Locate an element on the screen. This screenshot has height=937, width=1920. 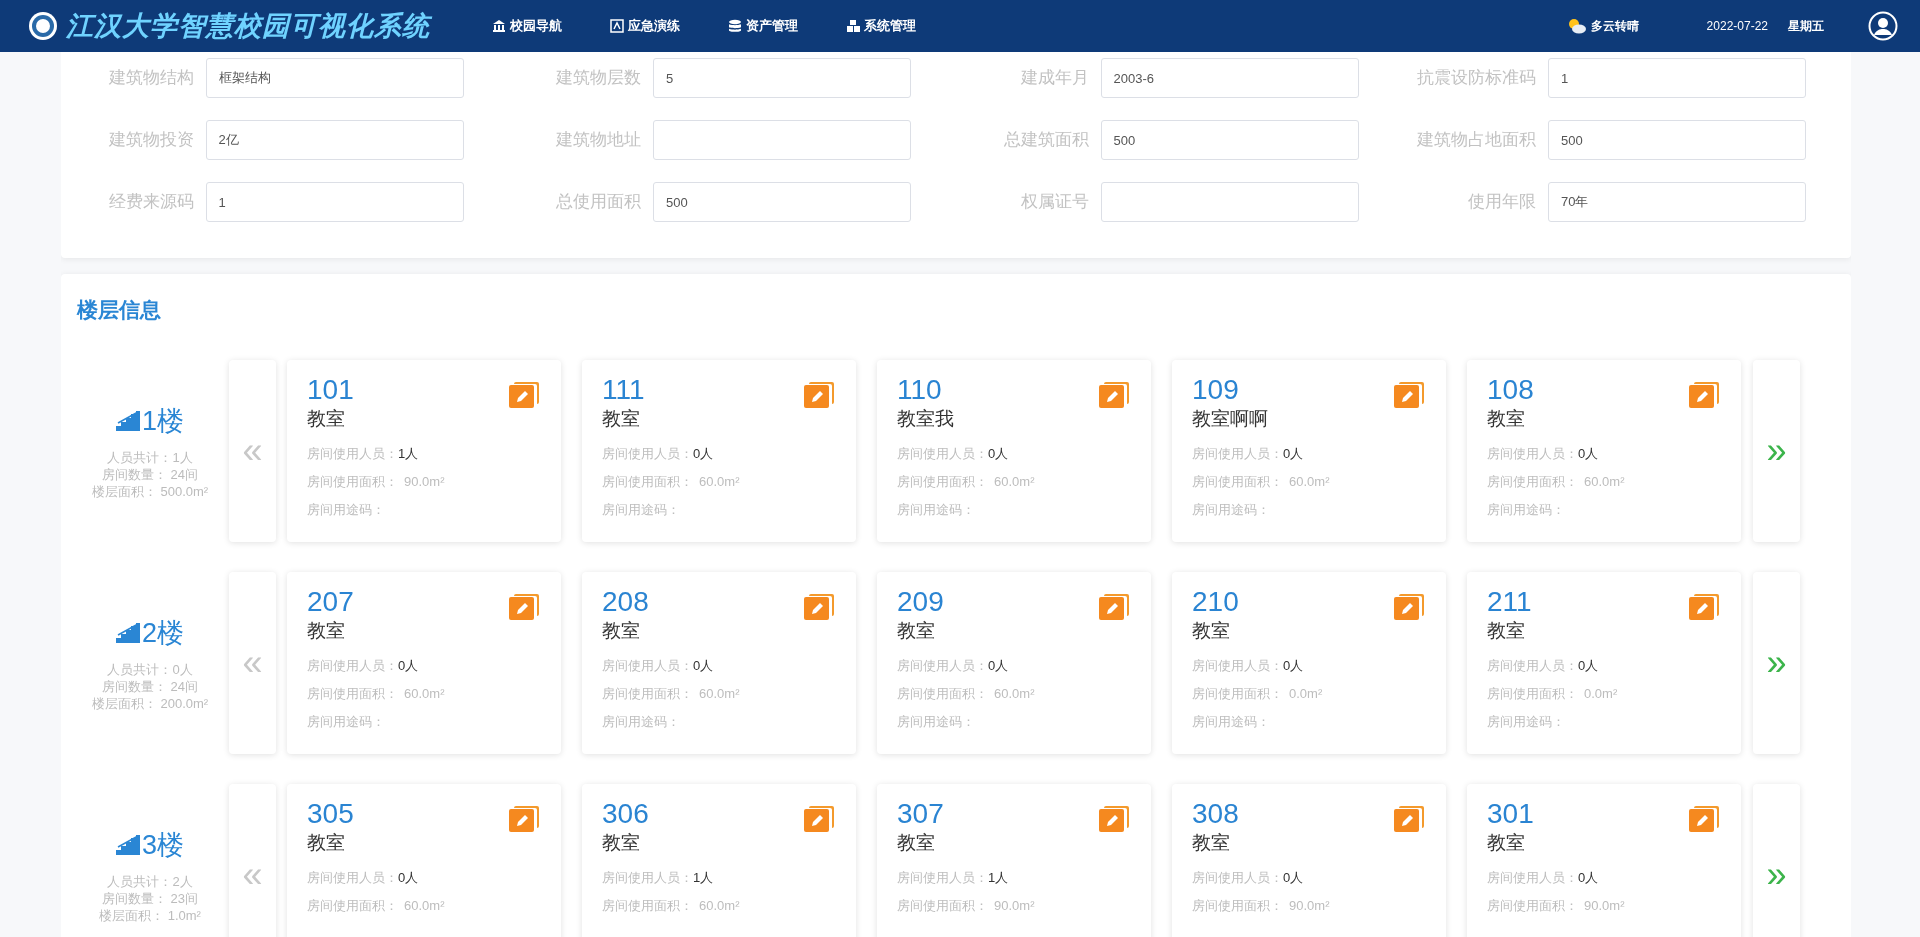
room-card: 307 教室 房间使用人员：1人 房间使用面积： 90.0m² is located at coordinates (1014, 860).